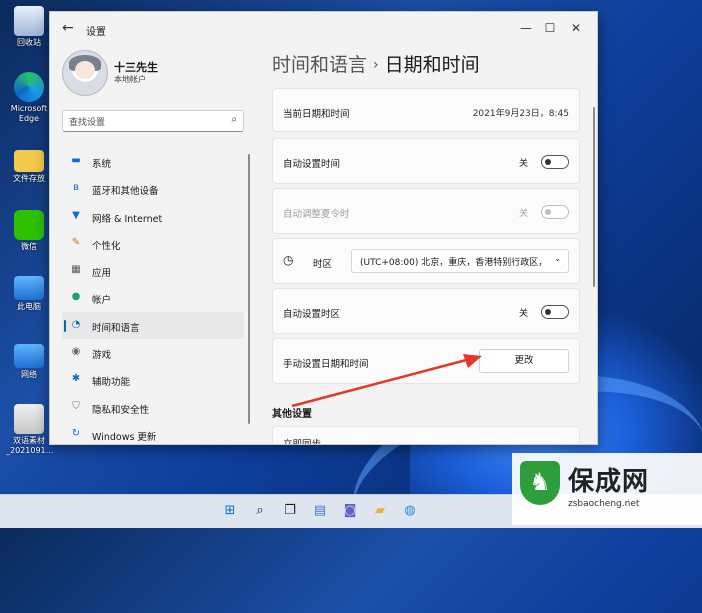 The width and height of the screenshot is (702, 613). I want to click on sidebar-scrollbar, so click(249, 289).